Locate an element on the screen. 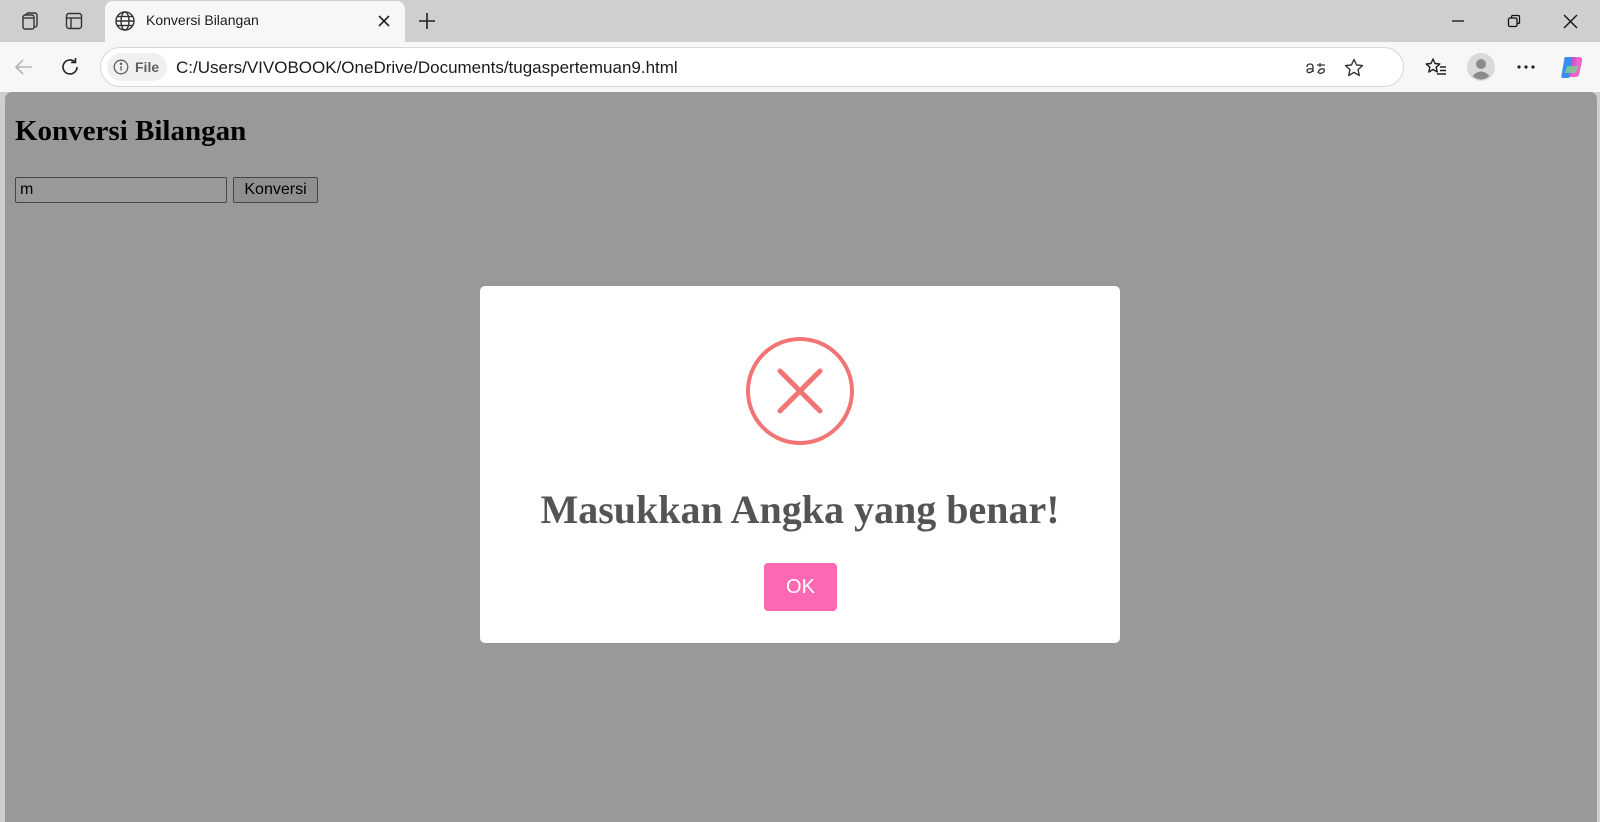 The width and height of the screenshot is (1600, 822). info-icon is located at coordinates (121, 67).